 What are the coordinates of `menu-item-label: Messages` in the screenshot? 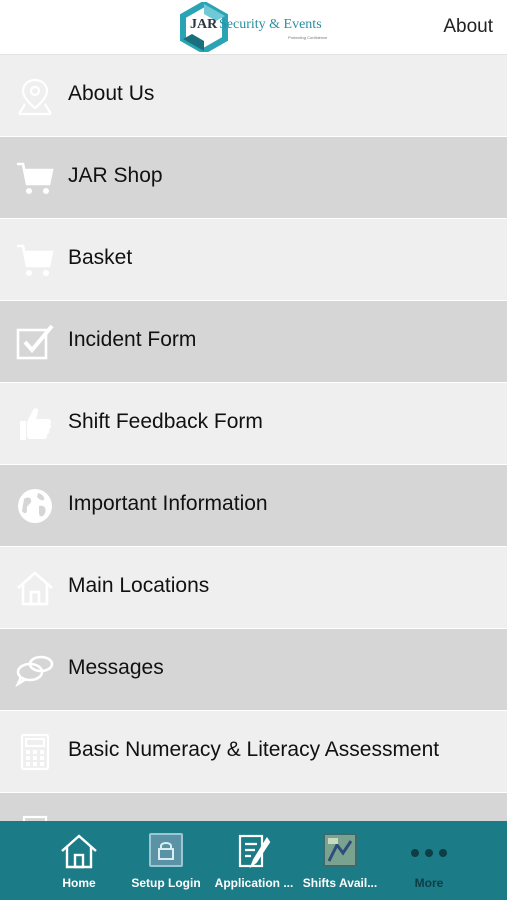 It's located at (116, 667).